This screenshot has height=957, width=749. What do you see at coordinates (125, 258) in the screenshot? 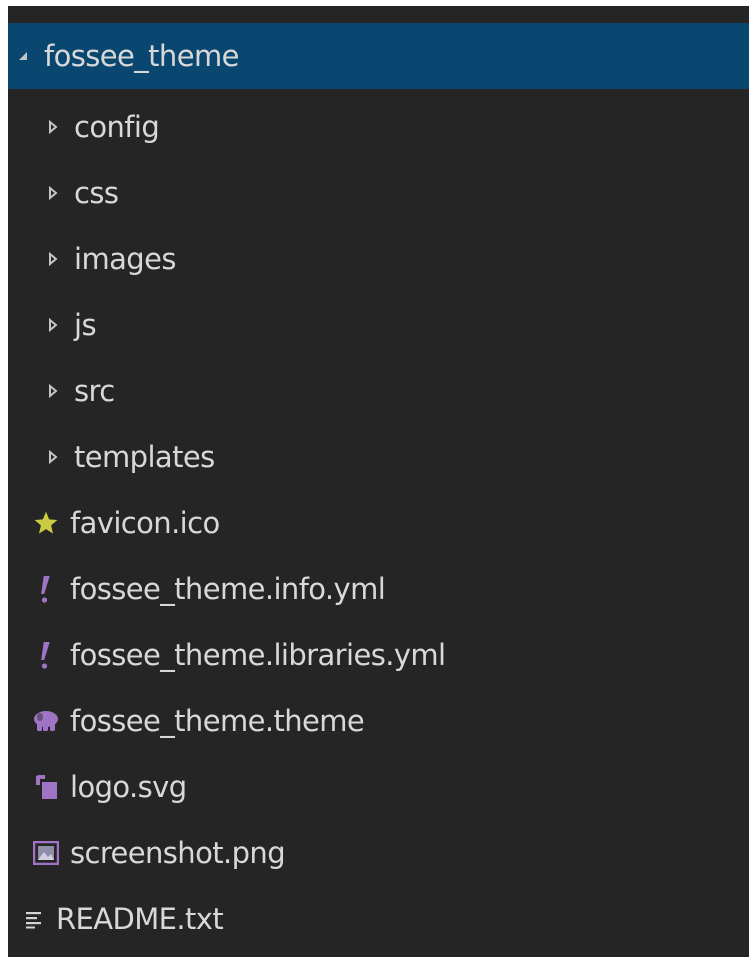
I see `tree-item-label: images` at bounding box center [125, 258].